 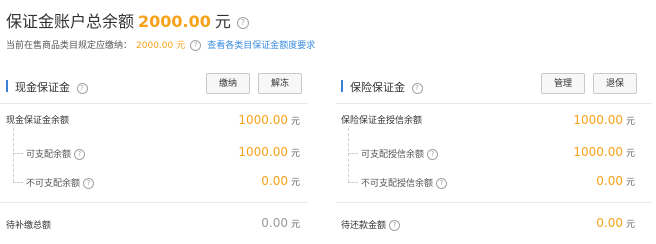 What do you see at coordinates (604, 152) in the screenshot?
I see `insurance-available-value: 1000.00 元` at bounding box center [604, 152].